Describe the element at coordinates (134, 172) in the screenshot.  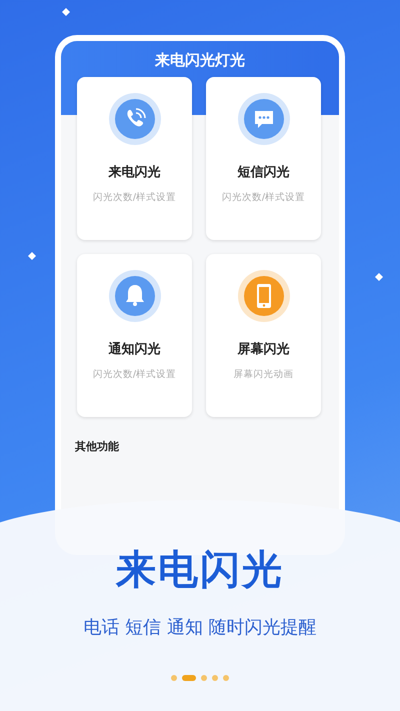
I see `feature-title: 来电闪光` at that location.